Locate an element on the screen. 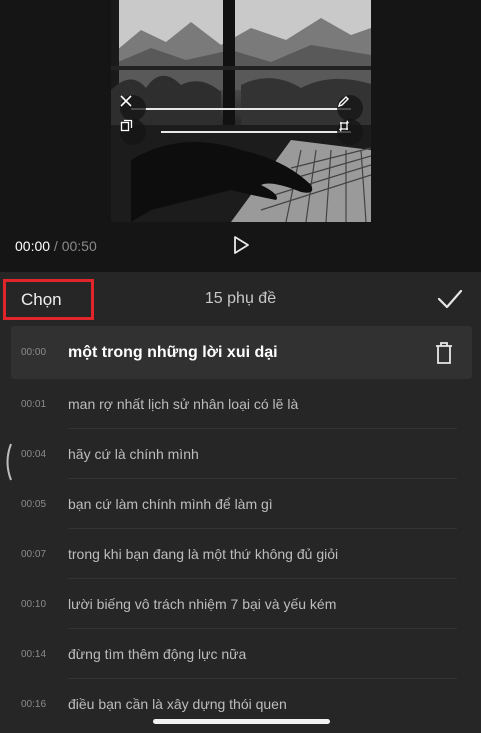 Image resolution: width=481 pixels, height=733 pixels. subtitle-text: một trong những lời xui dại is located at coordinates (173, 352).